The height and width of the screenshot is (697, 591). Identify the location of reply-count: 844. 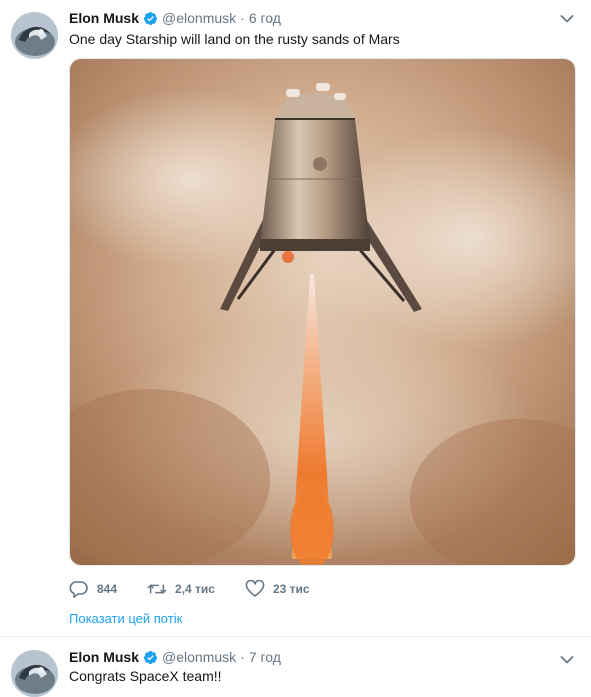
(107, 589).